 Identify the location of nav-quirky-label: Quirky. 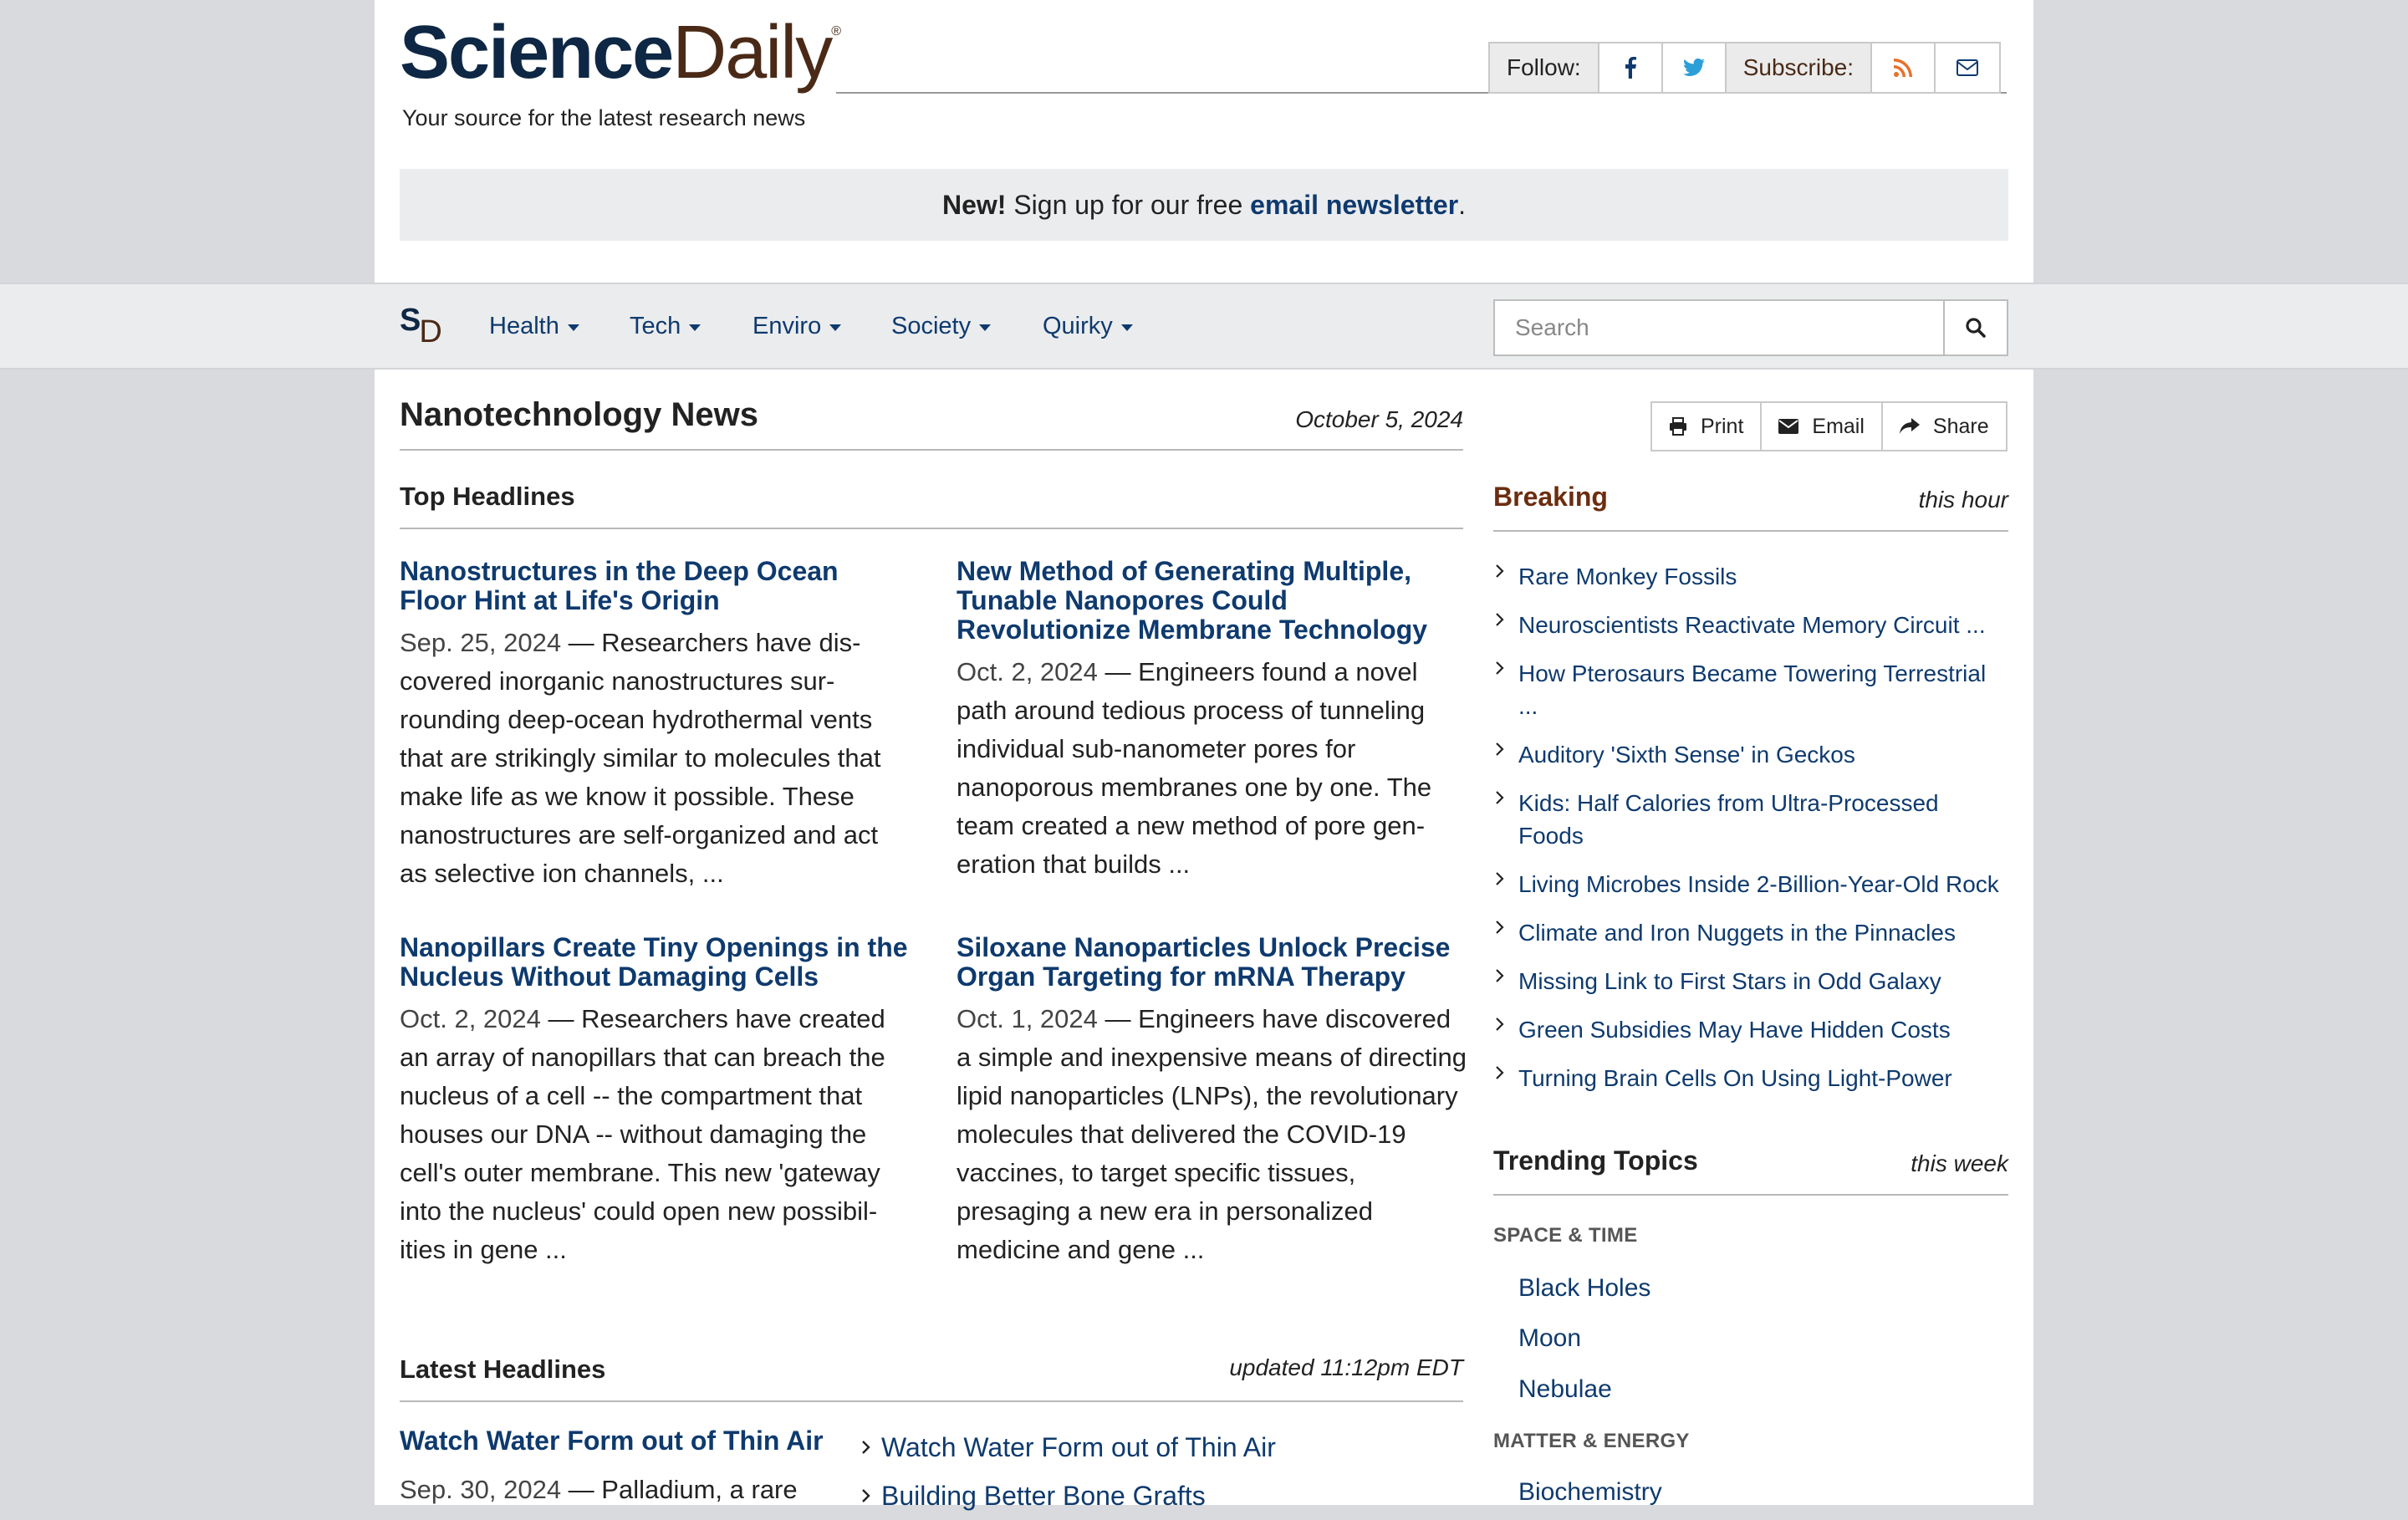
(1078, 326).